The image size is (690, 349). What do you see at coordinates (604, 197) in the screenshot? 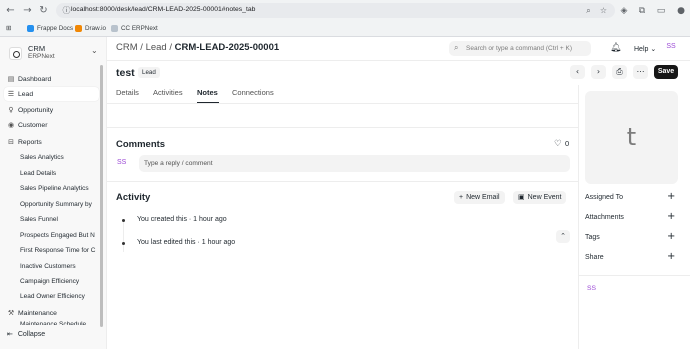
I see `assigned-to-label: Assigned To` at bounding box center [604, 197].